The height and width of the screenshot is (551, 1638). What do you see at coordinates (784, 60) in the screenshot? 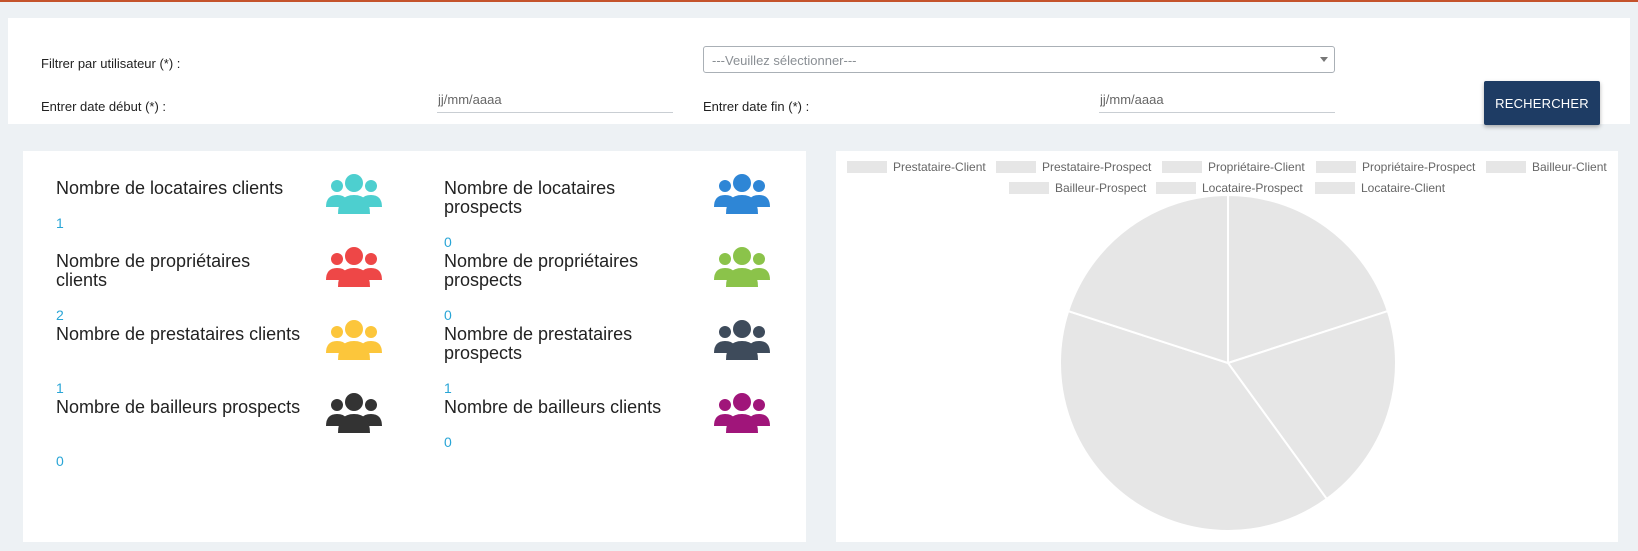
I see `user-select-value: ---Veuillez sélectionner---` at bounding box center [784, 60].